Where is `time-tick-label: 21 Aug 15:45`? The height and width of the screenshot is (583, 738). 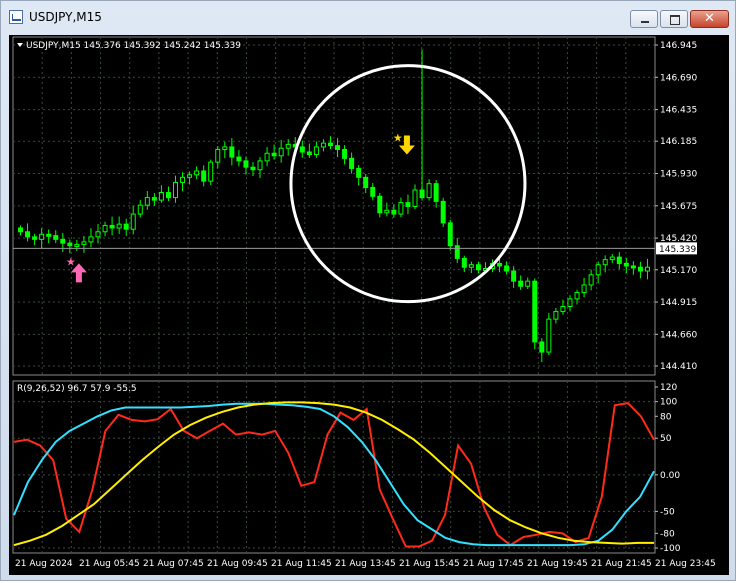 time-tick-label: 21 Aug 15:45 is located at coordinates (429, 564).